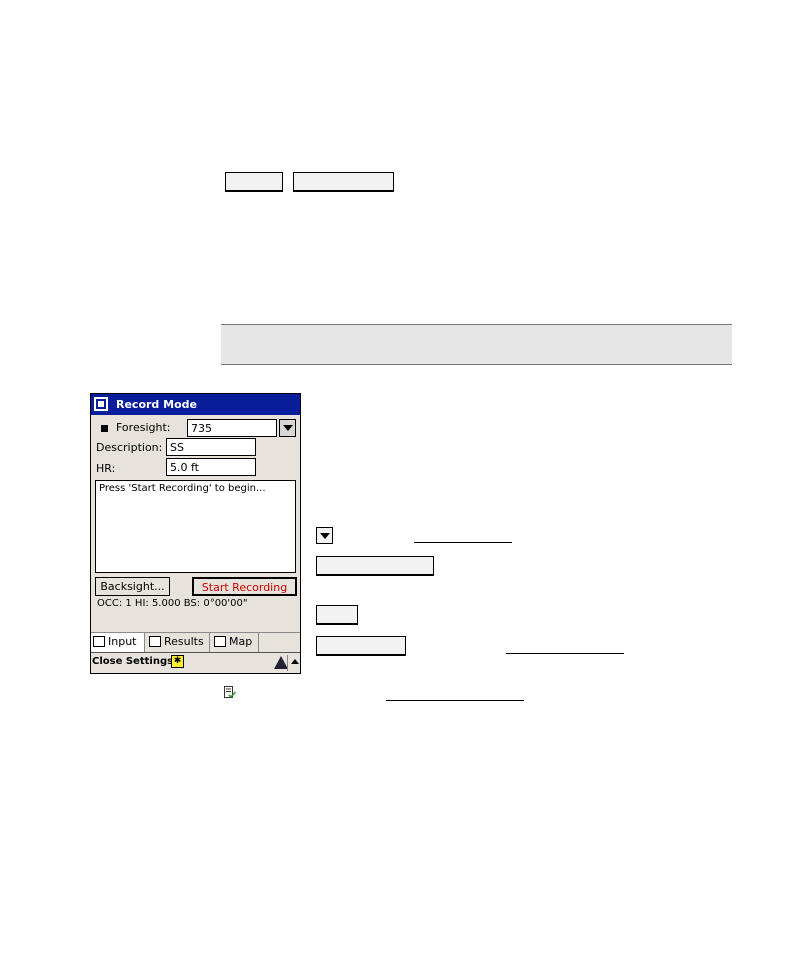 The height and width of the screenshot is (954, 786). I want to click on divider, so click(287, 663).